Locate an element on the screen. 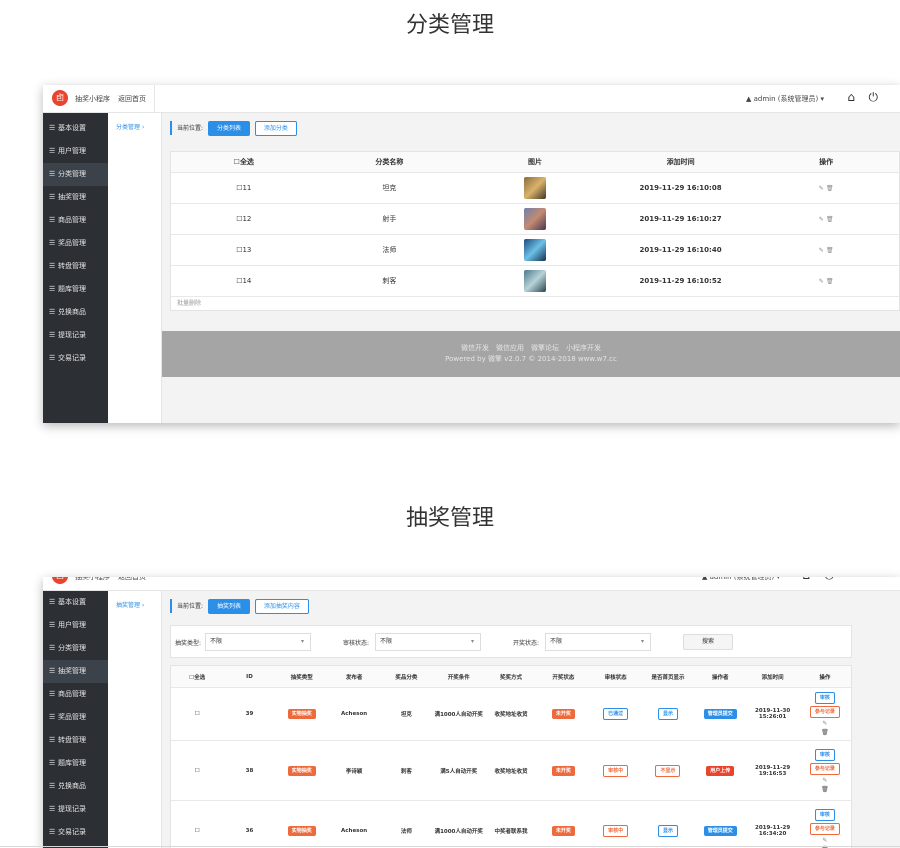  batch-delete-button: 批量删除 is located at coordinates (535, 303).